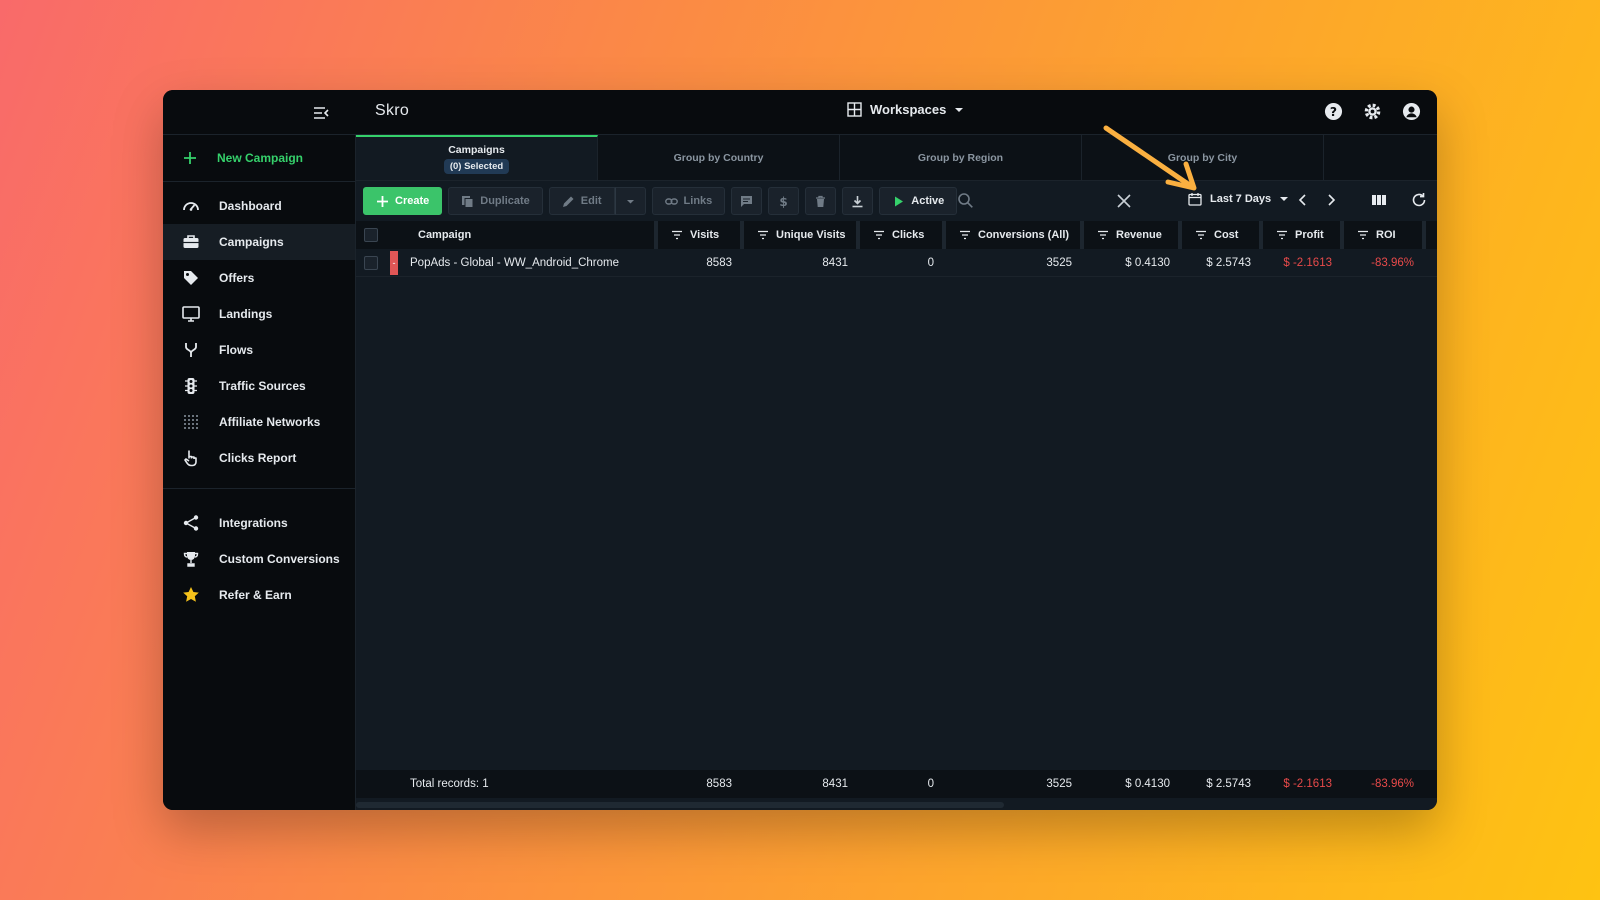 The height and width of the screenshot is (900, 1600). I want to click on edit-label: Edit, so click(591, 201).